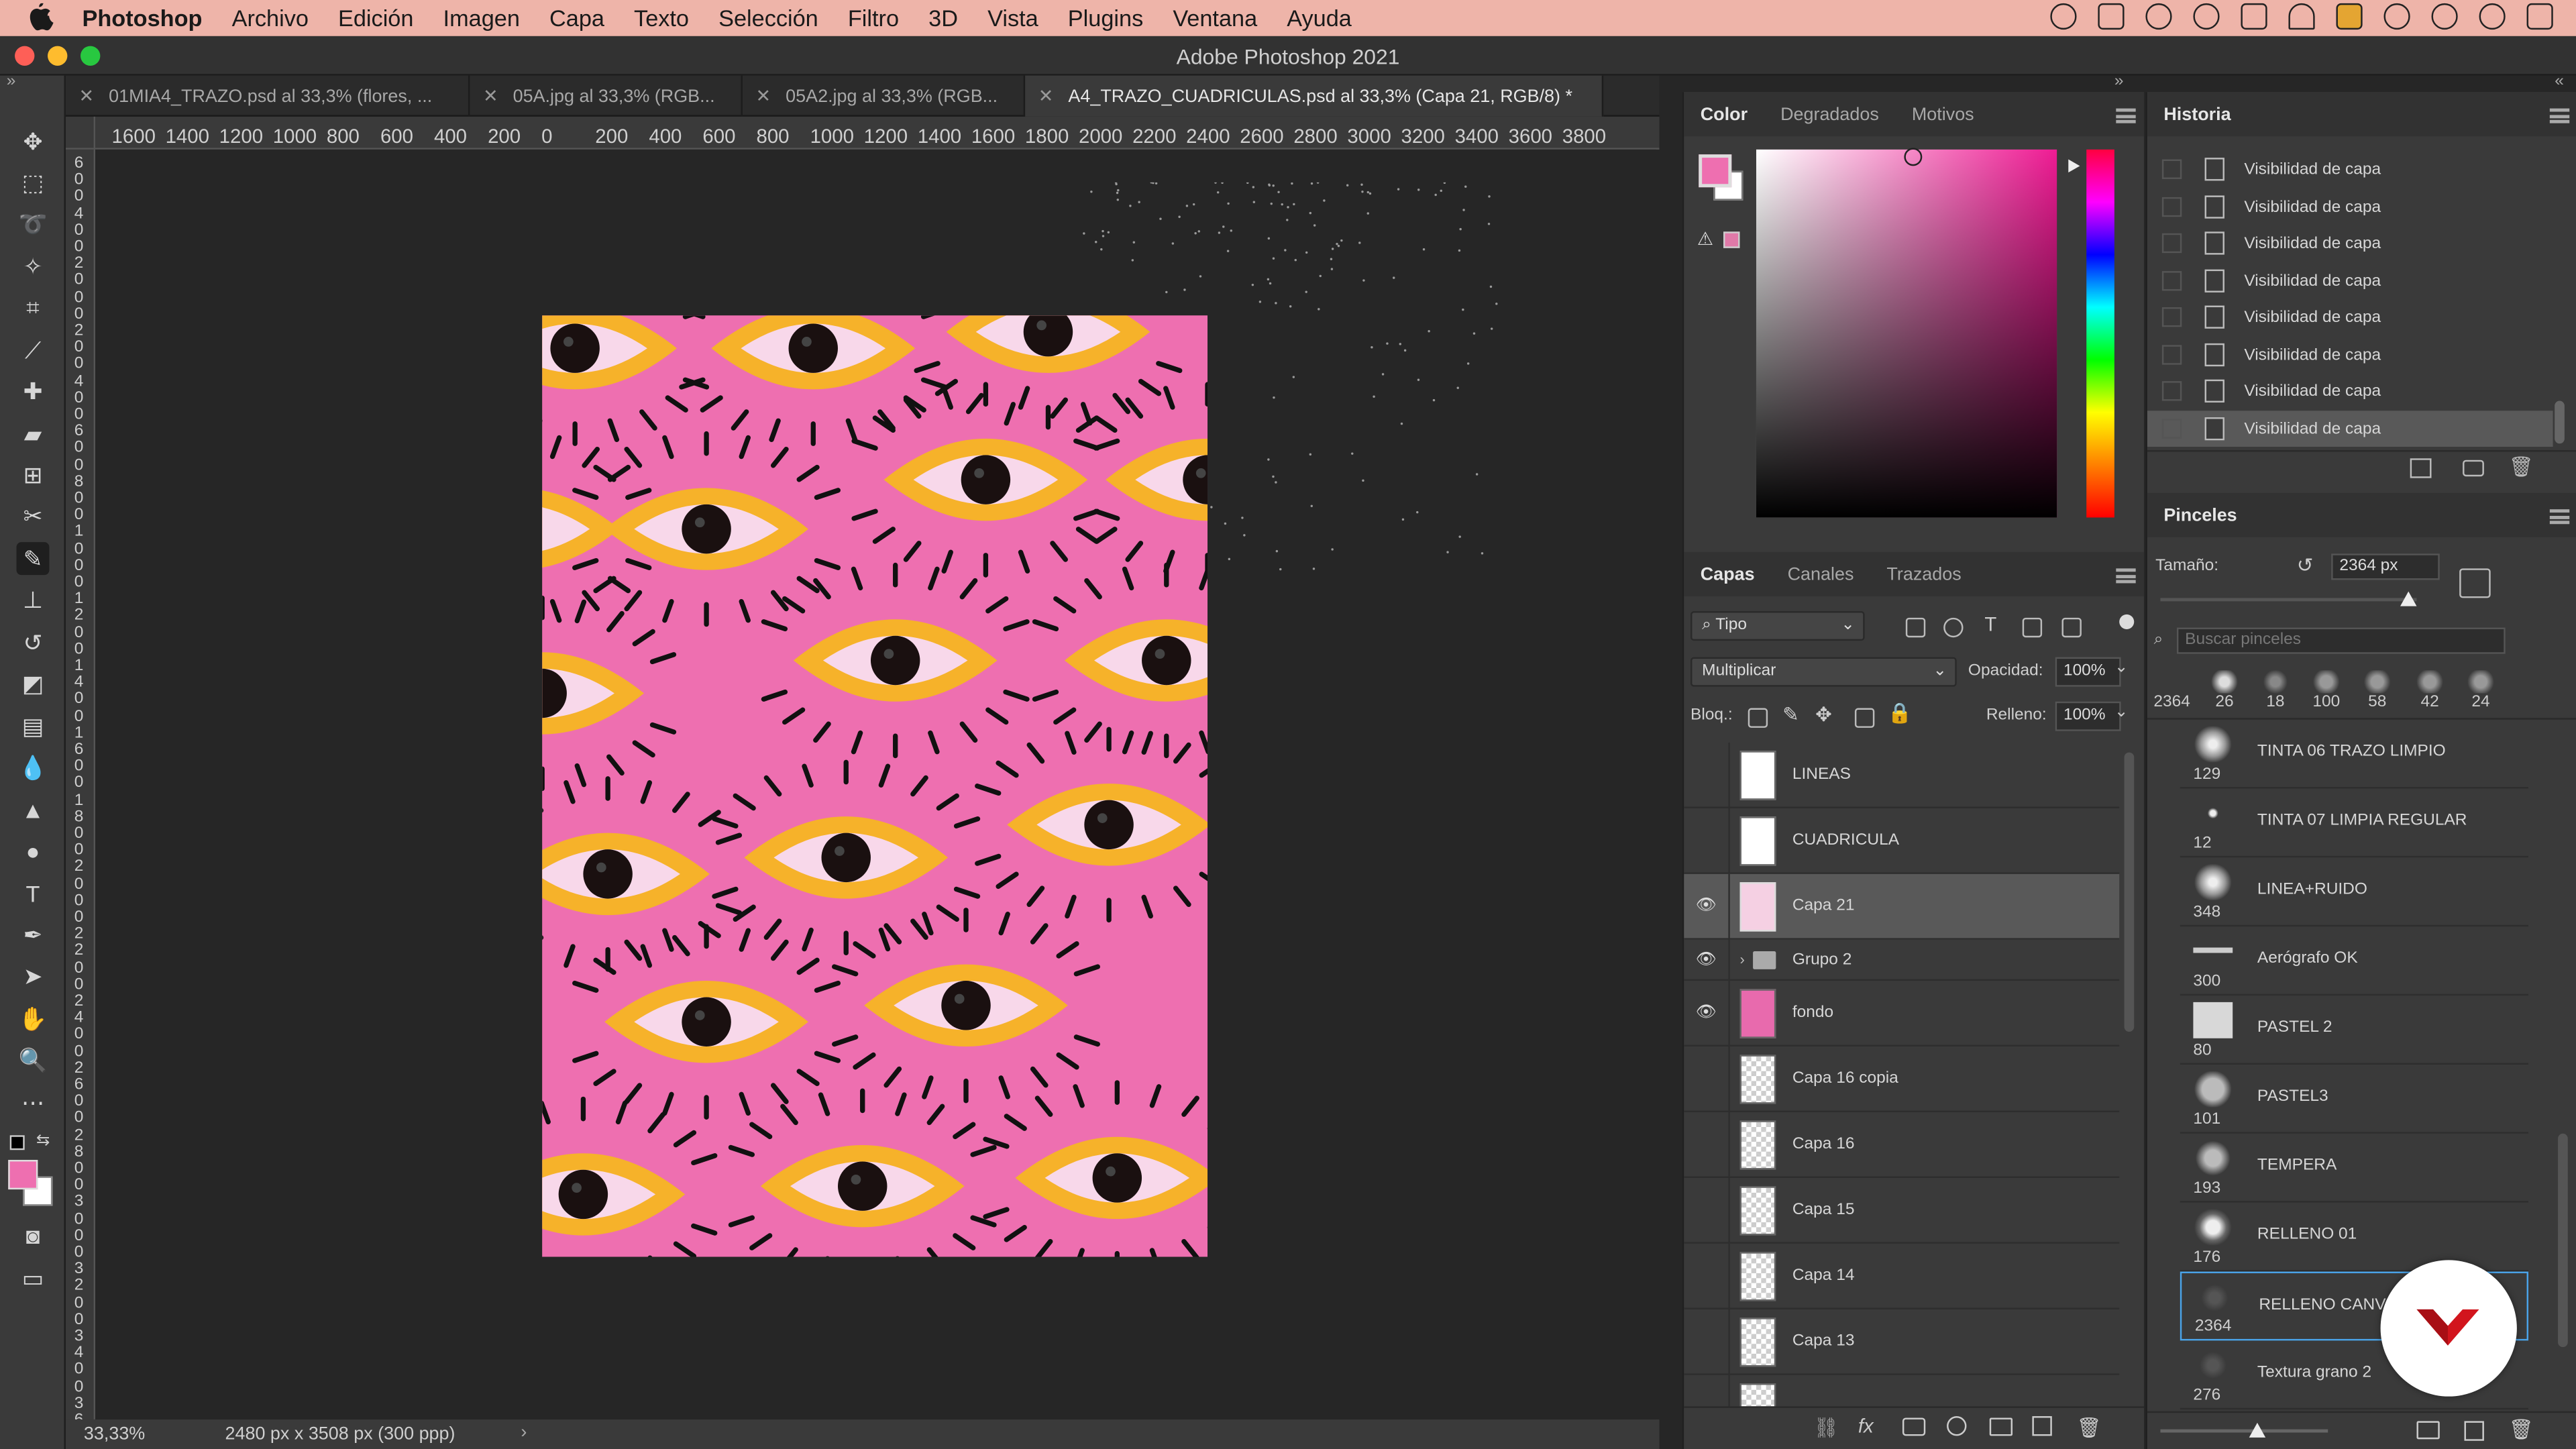 This screenshot has width=2576, height=1449. I want to click on link-layers-icon: ⛓, so click(1826, 1427).